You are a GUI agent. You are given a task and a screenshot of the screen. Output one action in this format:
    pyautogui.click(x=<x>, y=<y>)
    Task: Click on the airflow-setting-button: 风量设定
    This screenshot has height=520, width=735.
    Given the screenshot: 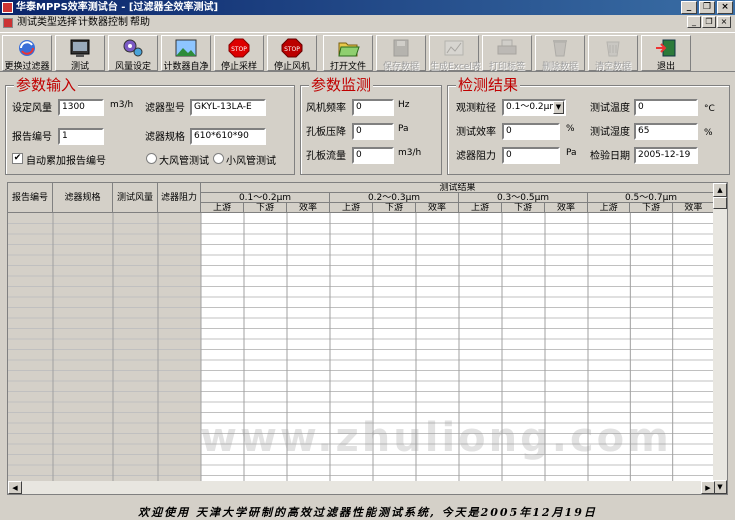 What is the action you would take?
    pyautogui.click(x=133, y=53)
    